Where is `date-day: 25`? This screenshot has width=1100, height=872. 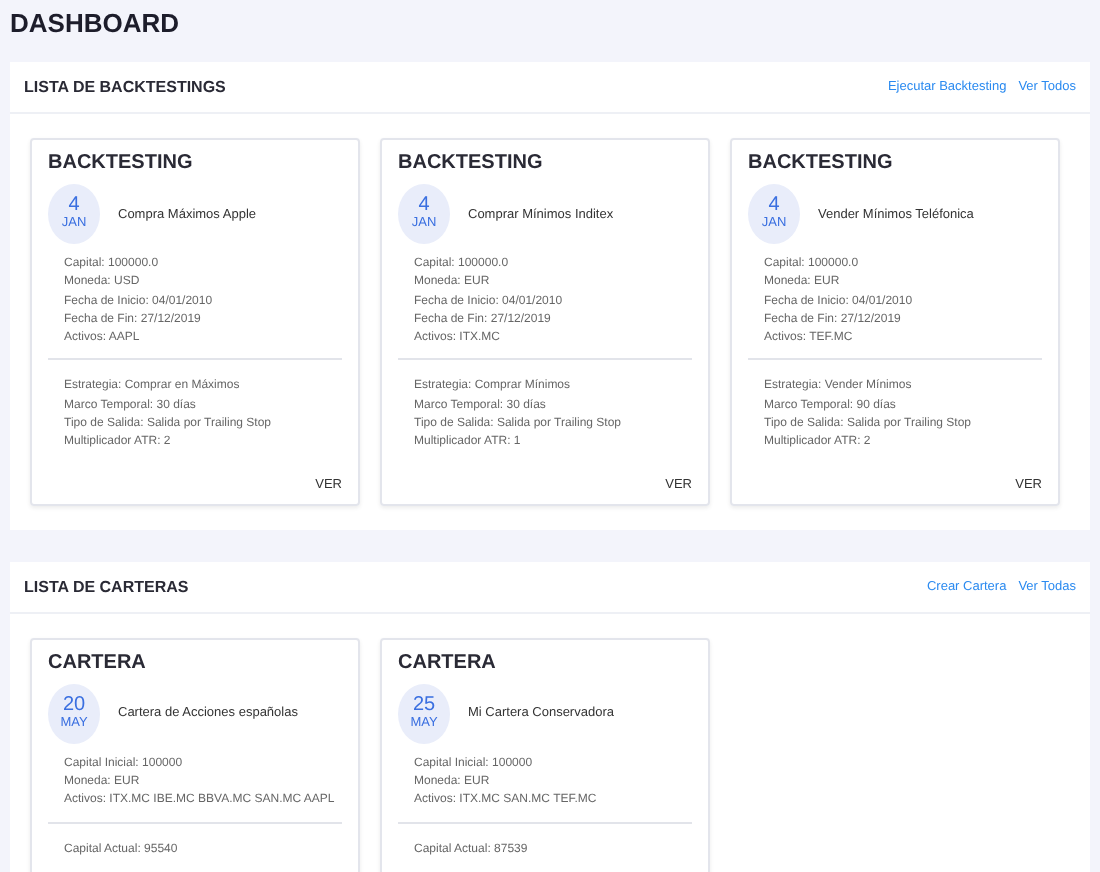 date-day: 25 is located at coordinates (424, 705).